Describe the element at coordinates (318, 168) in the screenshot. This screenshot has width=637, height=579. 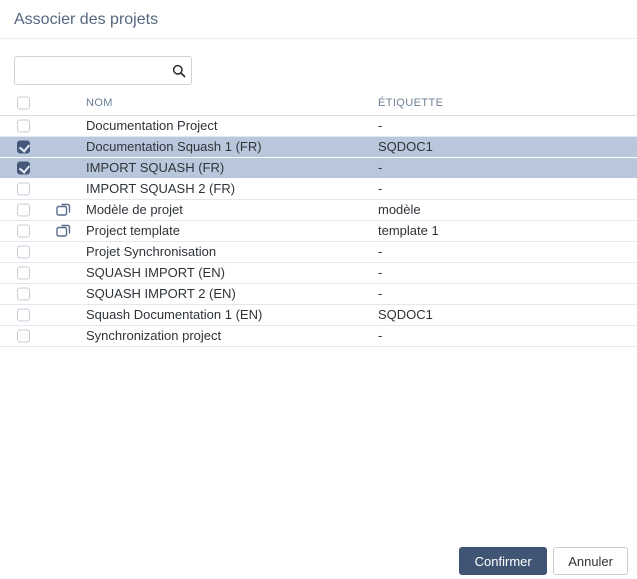
I see `table-row: IMPORT SQUASH (FR) -` at that location.